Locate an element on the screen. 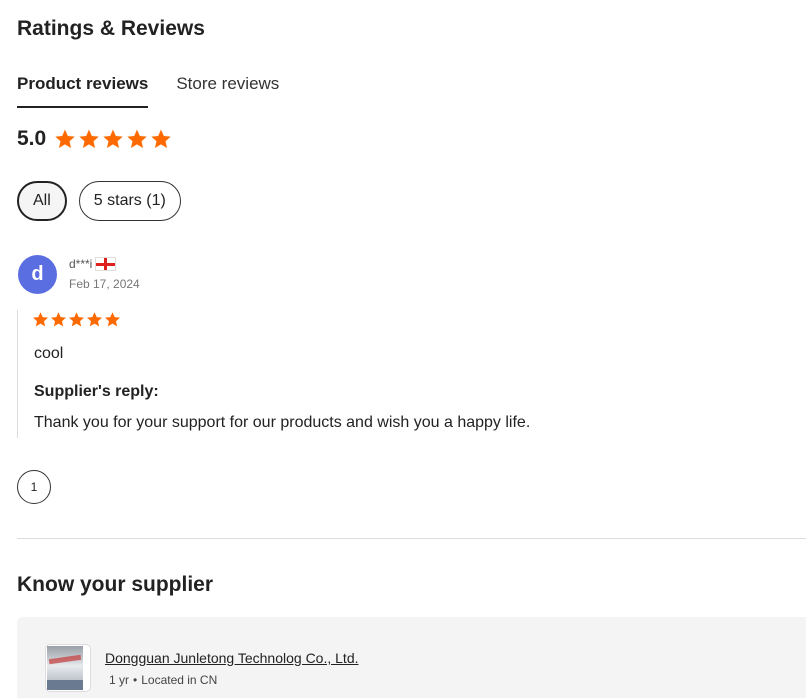  rating-score: 5.0 is located at coordinates (32, 138).